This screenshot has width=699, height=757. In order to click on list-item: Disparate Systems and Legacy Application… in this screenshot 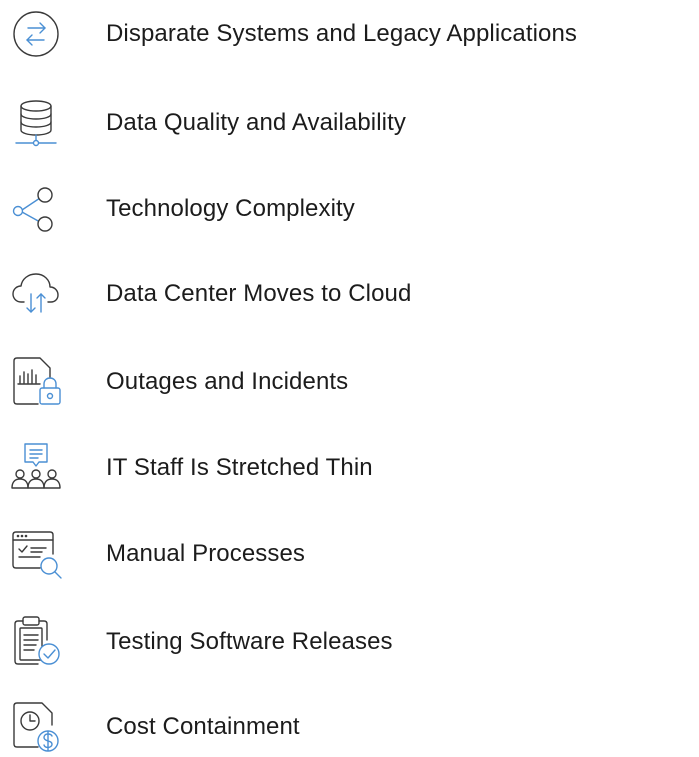, I will do `click(349, 34)`.